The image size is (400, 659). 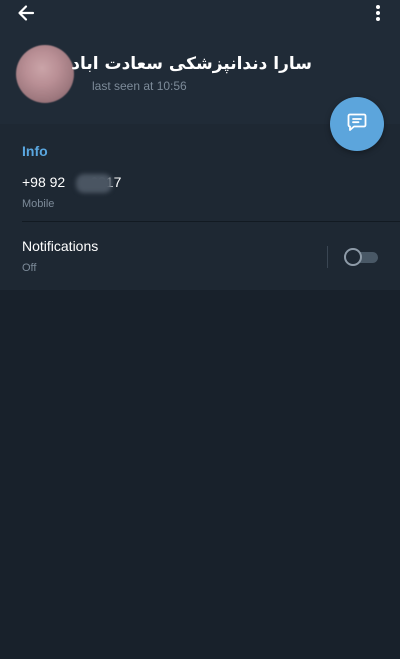 I want to click on more-vertical-icon, so click(x=378, y=15).